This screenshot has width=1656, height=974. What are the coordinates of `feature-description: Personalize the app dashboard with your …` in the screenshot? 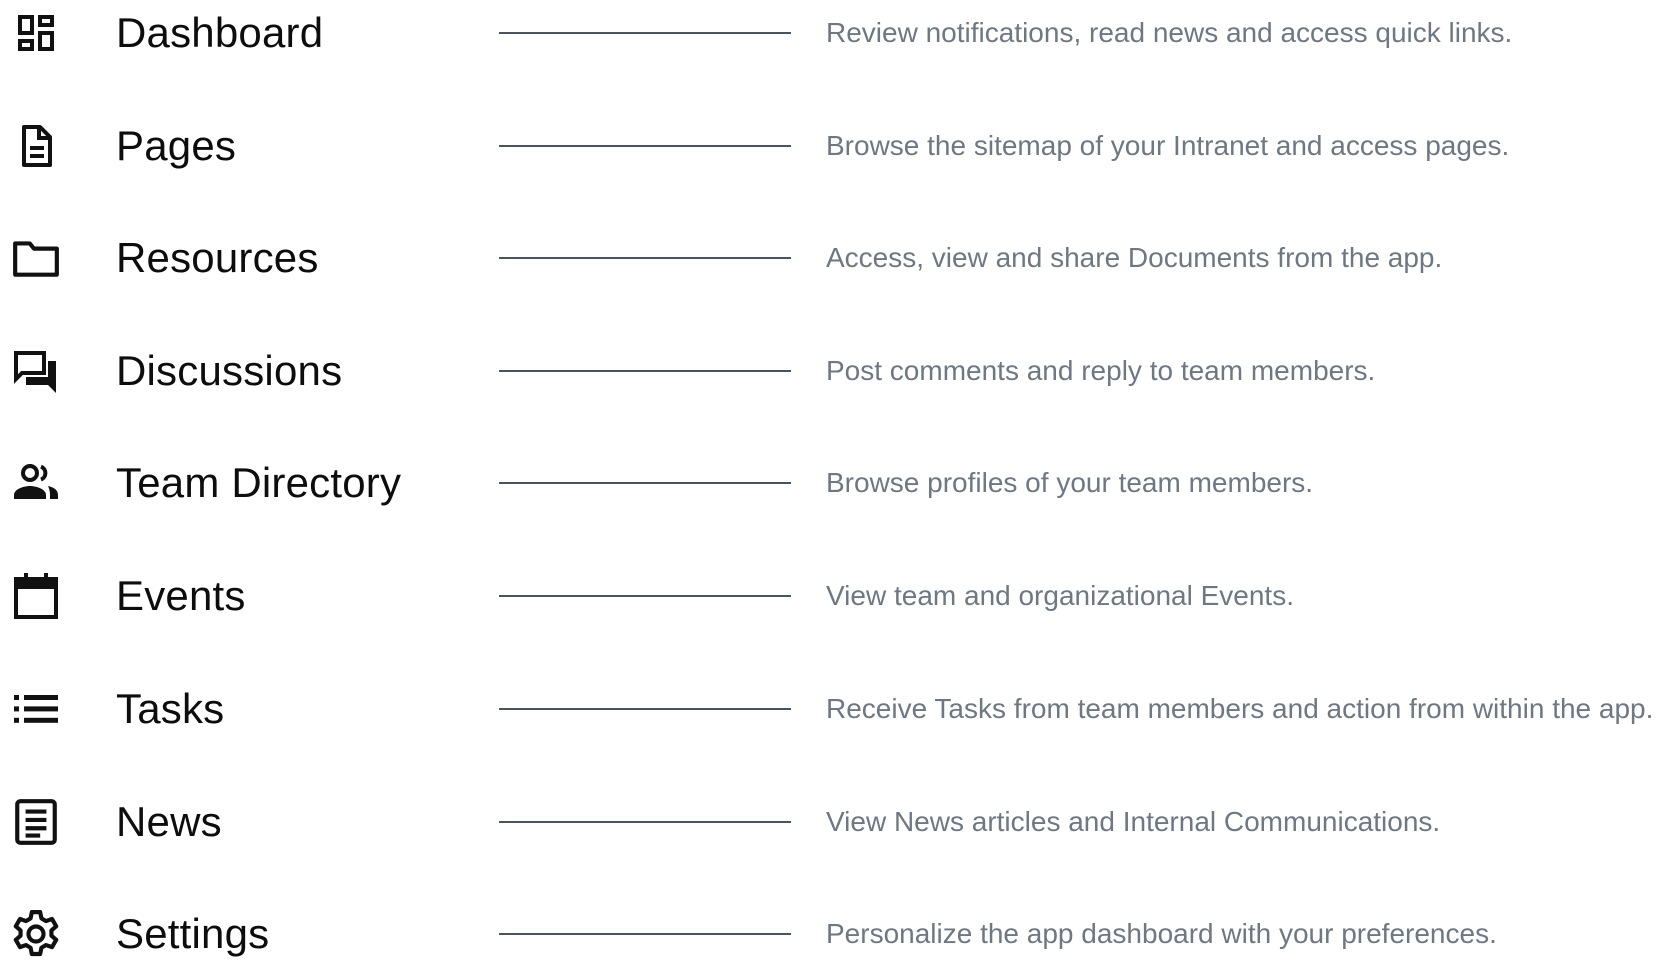 It's located at (1161, 933).